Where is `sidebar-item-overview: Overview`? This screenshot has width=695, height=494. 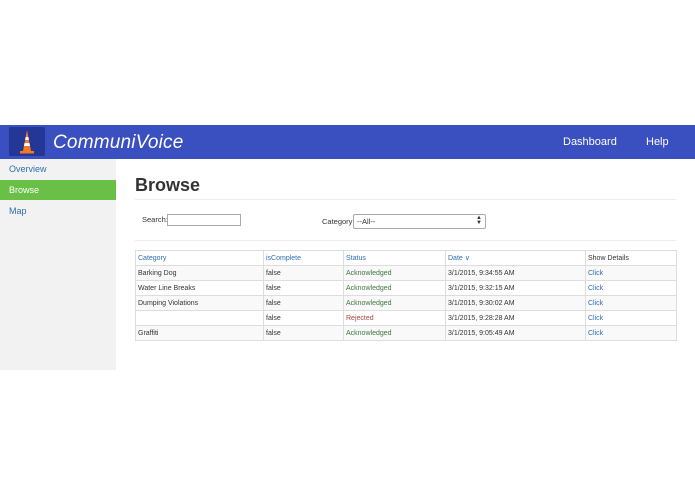
sidebar-item-overview: Overview is located at coordinates (58, 169).